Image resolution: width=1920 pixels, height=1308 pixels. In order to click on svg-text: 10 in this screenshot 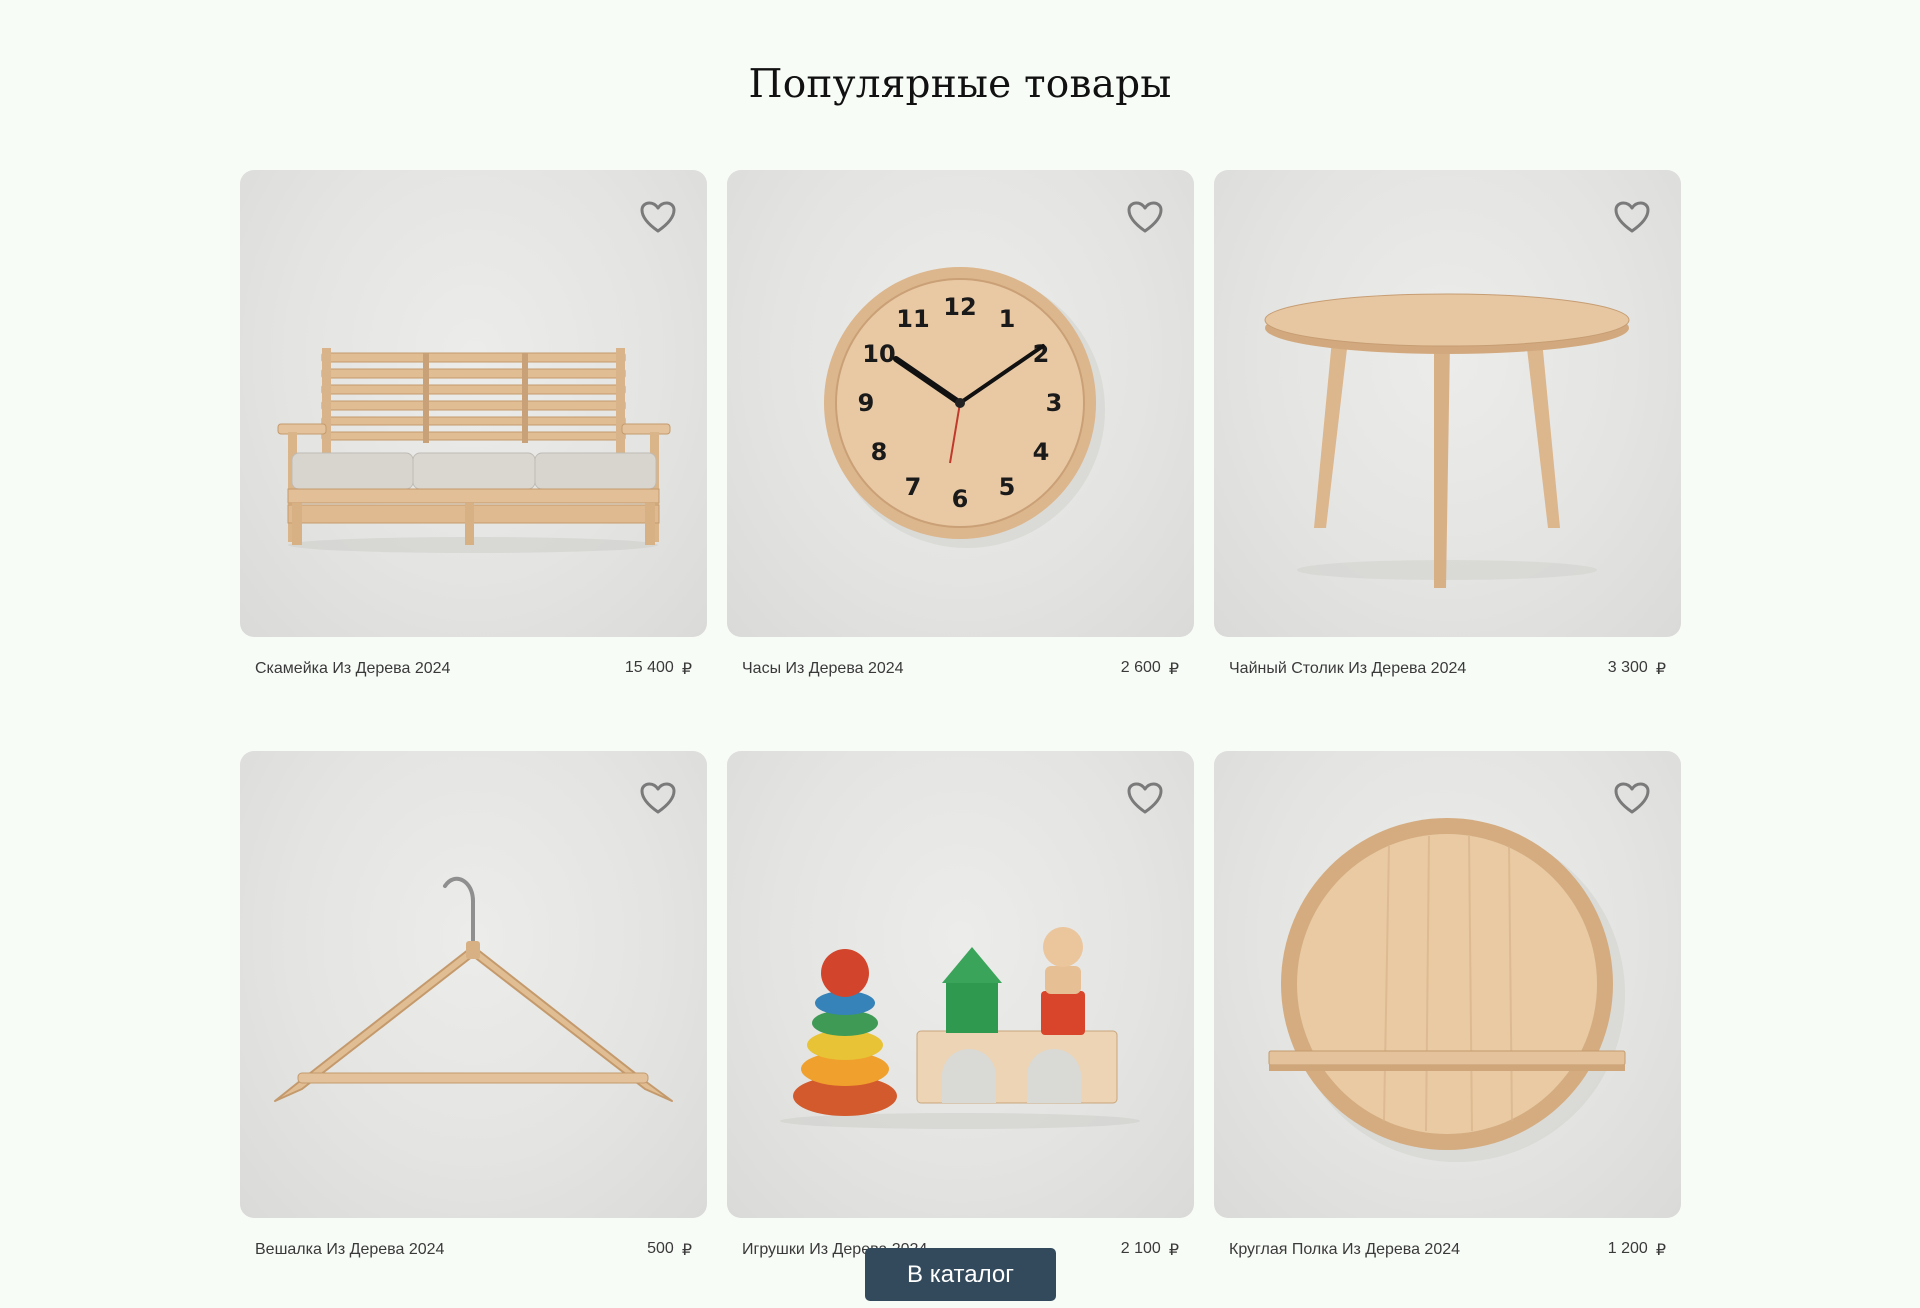, I will do `click(878, 354)`.